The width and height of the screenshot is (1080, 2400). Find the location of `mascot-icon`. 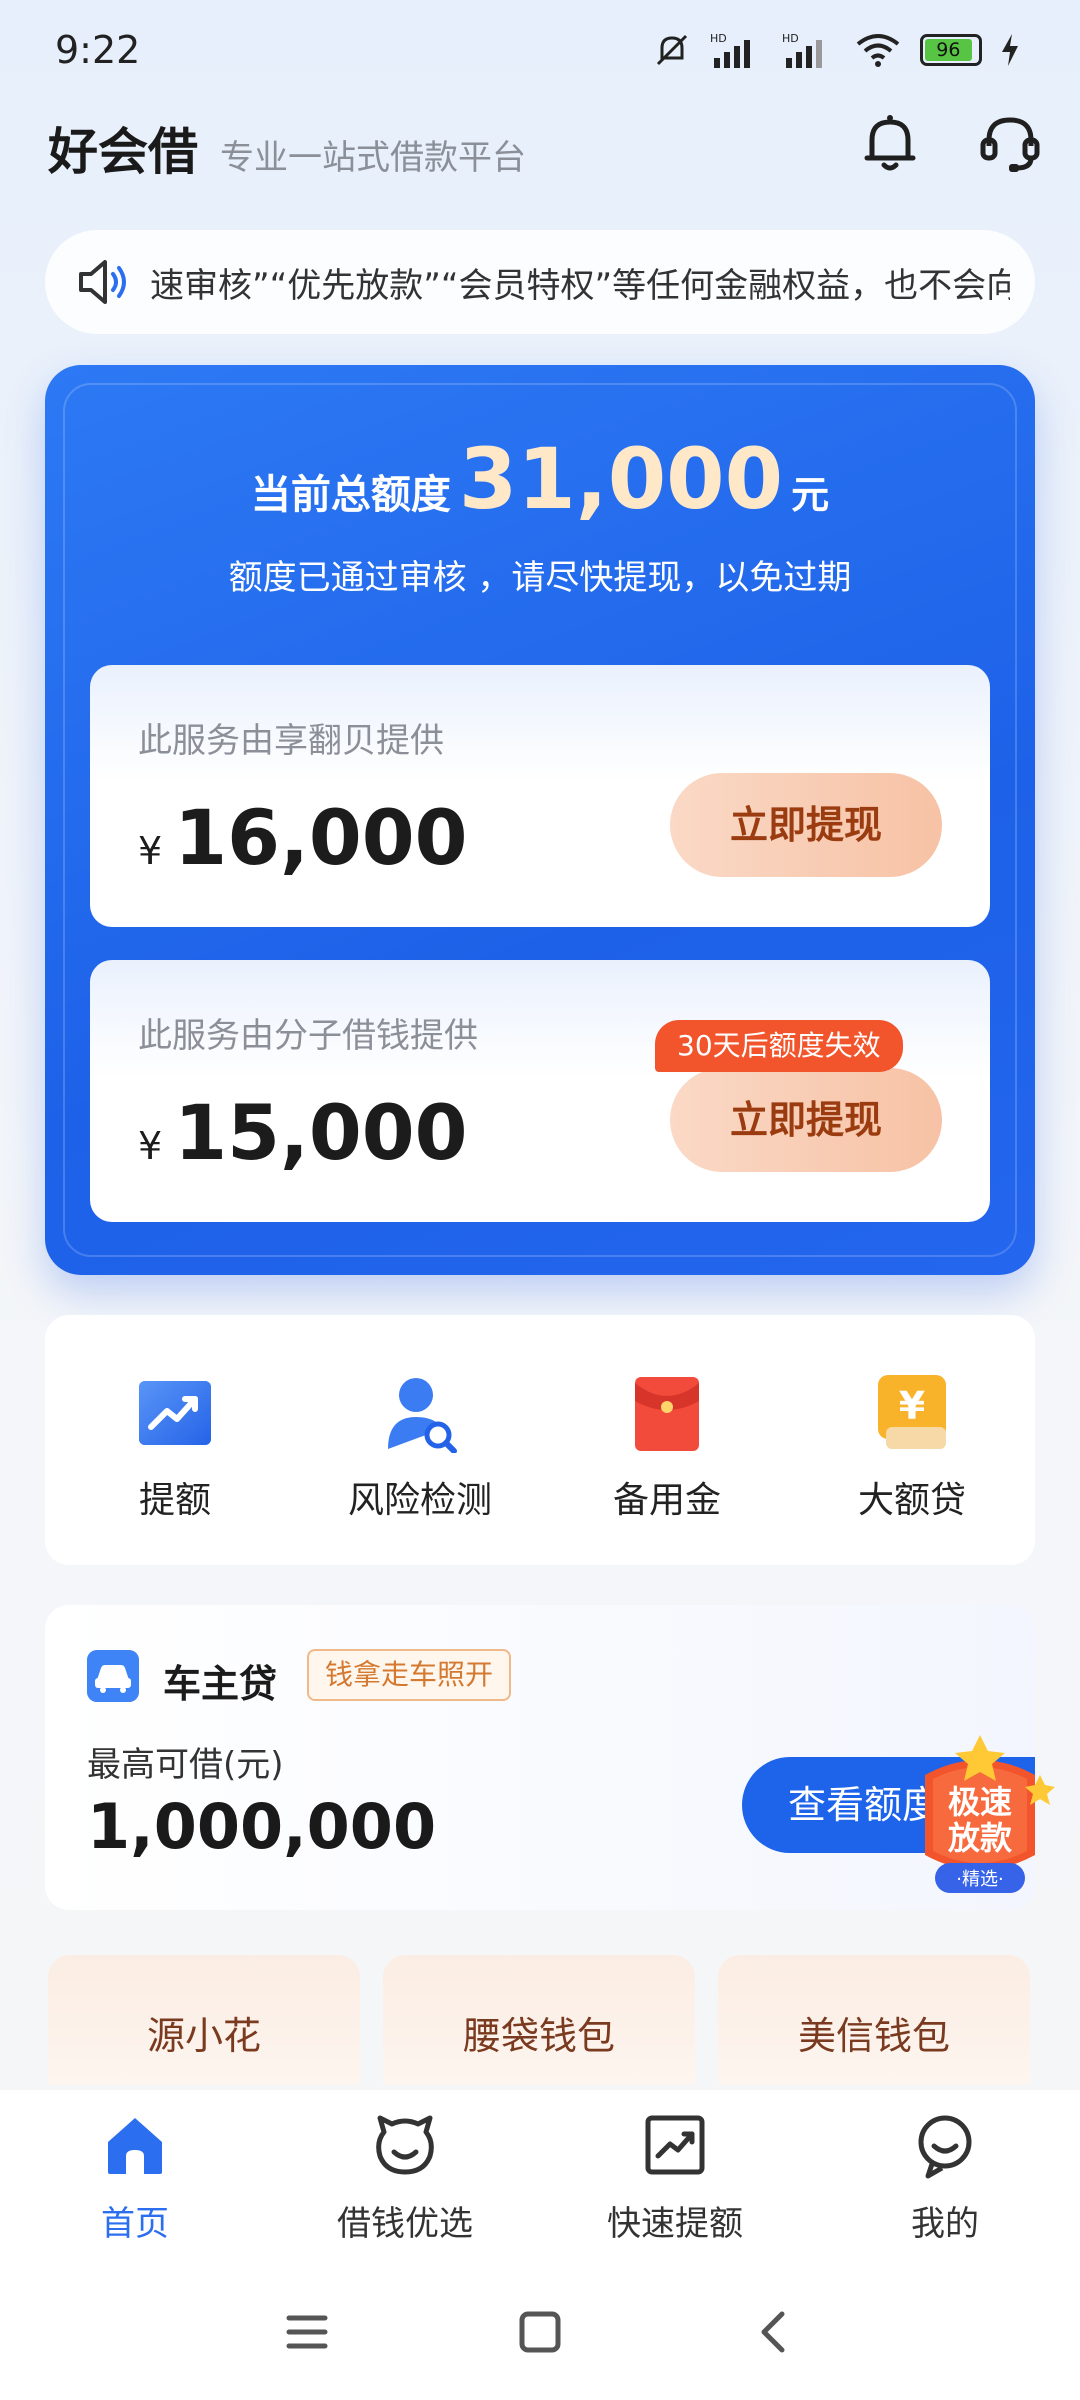

mascot-icon is located at coordinates (405, 2145).